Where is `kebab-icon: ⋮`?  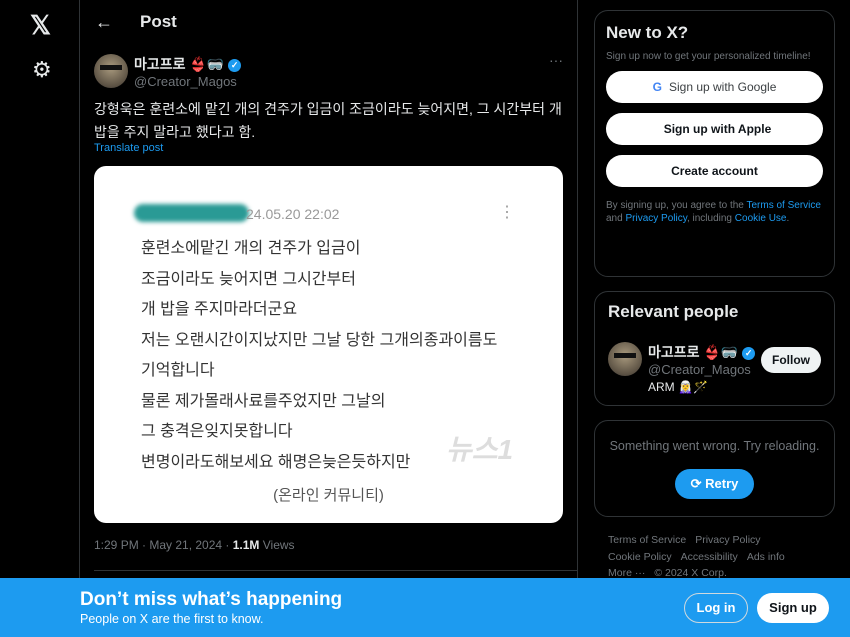
kebab-icon: ⋮ is located at coordinates (507, 212).